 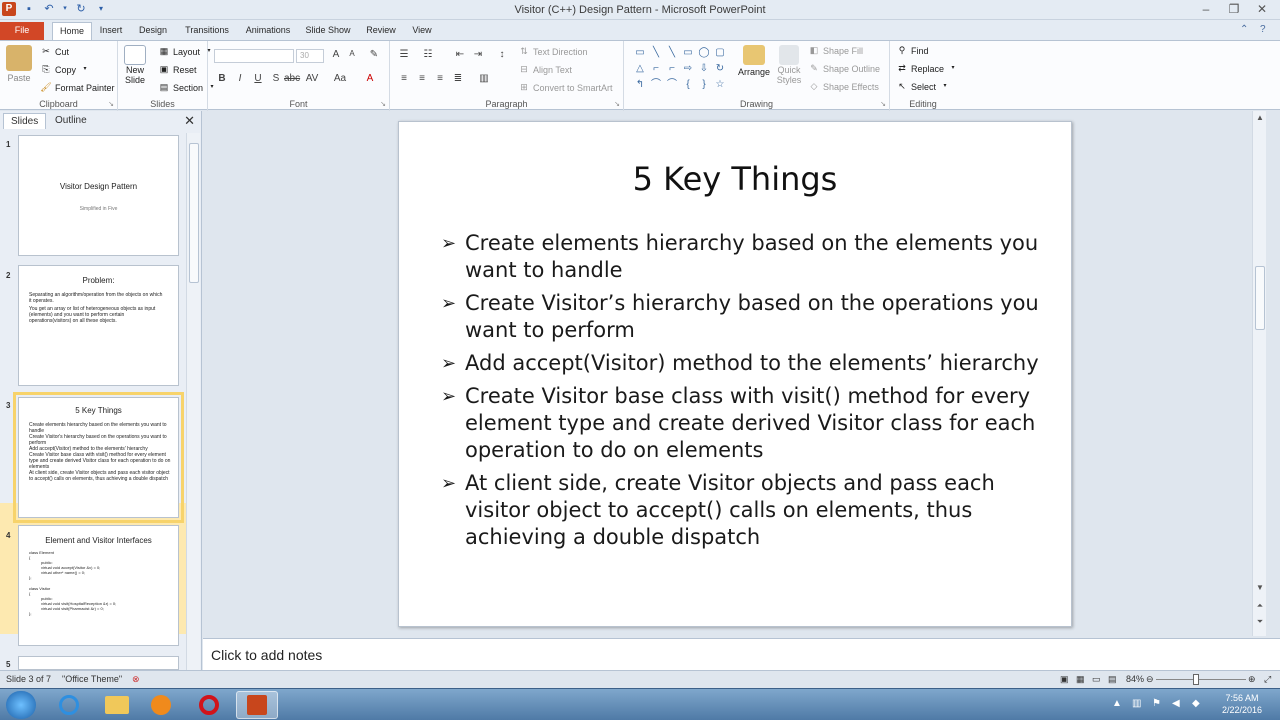 I want to click on bullets-icon: ☰, so click(x=404, y=54).